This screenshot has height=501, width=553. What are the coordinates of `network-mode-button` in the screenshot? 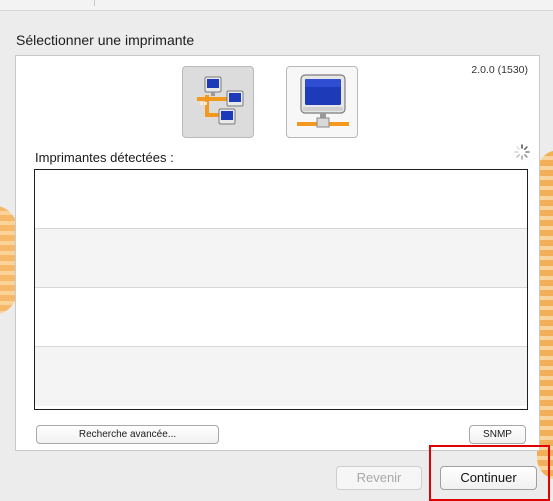 It's located at (218, 102).